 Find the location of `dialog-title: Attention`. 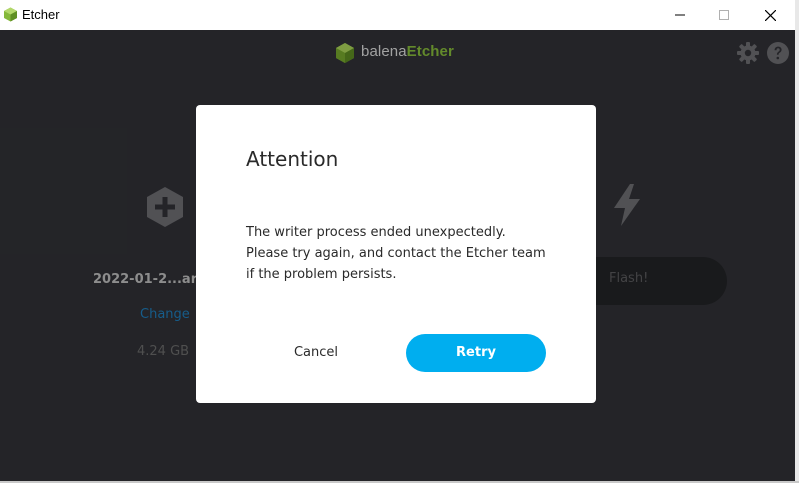

dialog-title: Attention is located at coordinates (292, 159).